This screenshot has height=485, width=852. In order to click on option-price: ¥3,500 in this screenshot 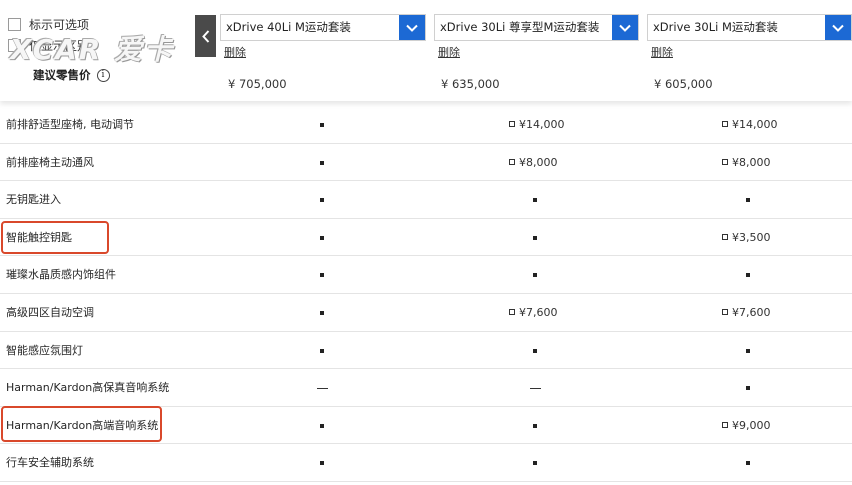, I will do `click(746, 237)`.